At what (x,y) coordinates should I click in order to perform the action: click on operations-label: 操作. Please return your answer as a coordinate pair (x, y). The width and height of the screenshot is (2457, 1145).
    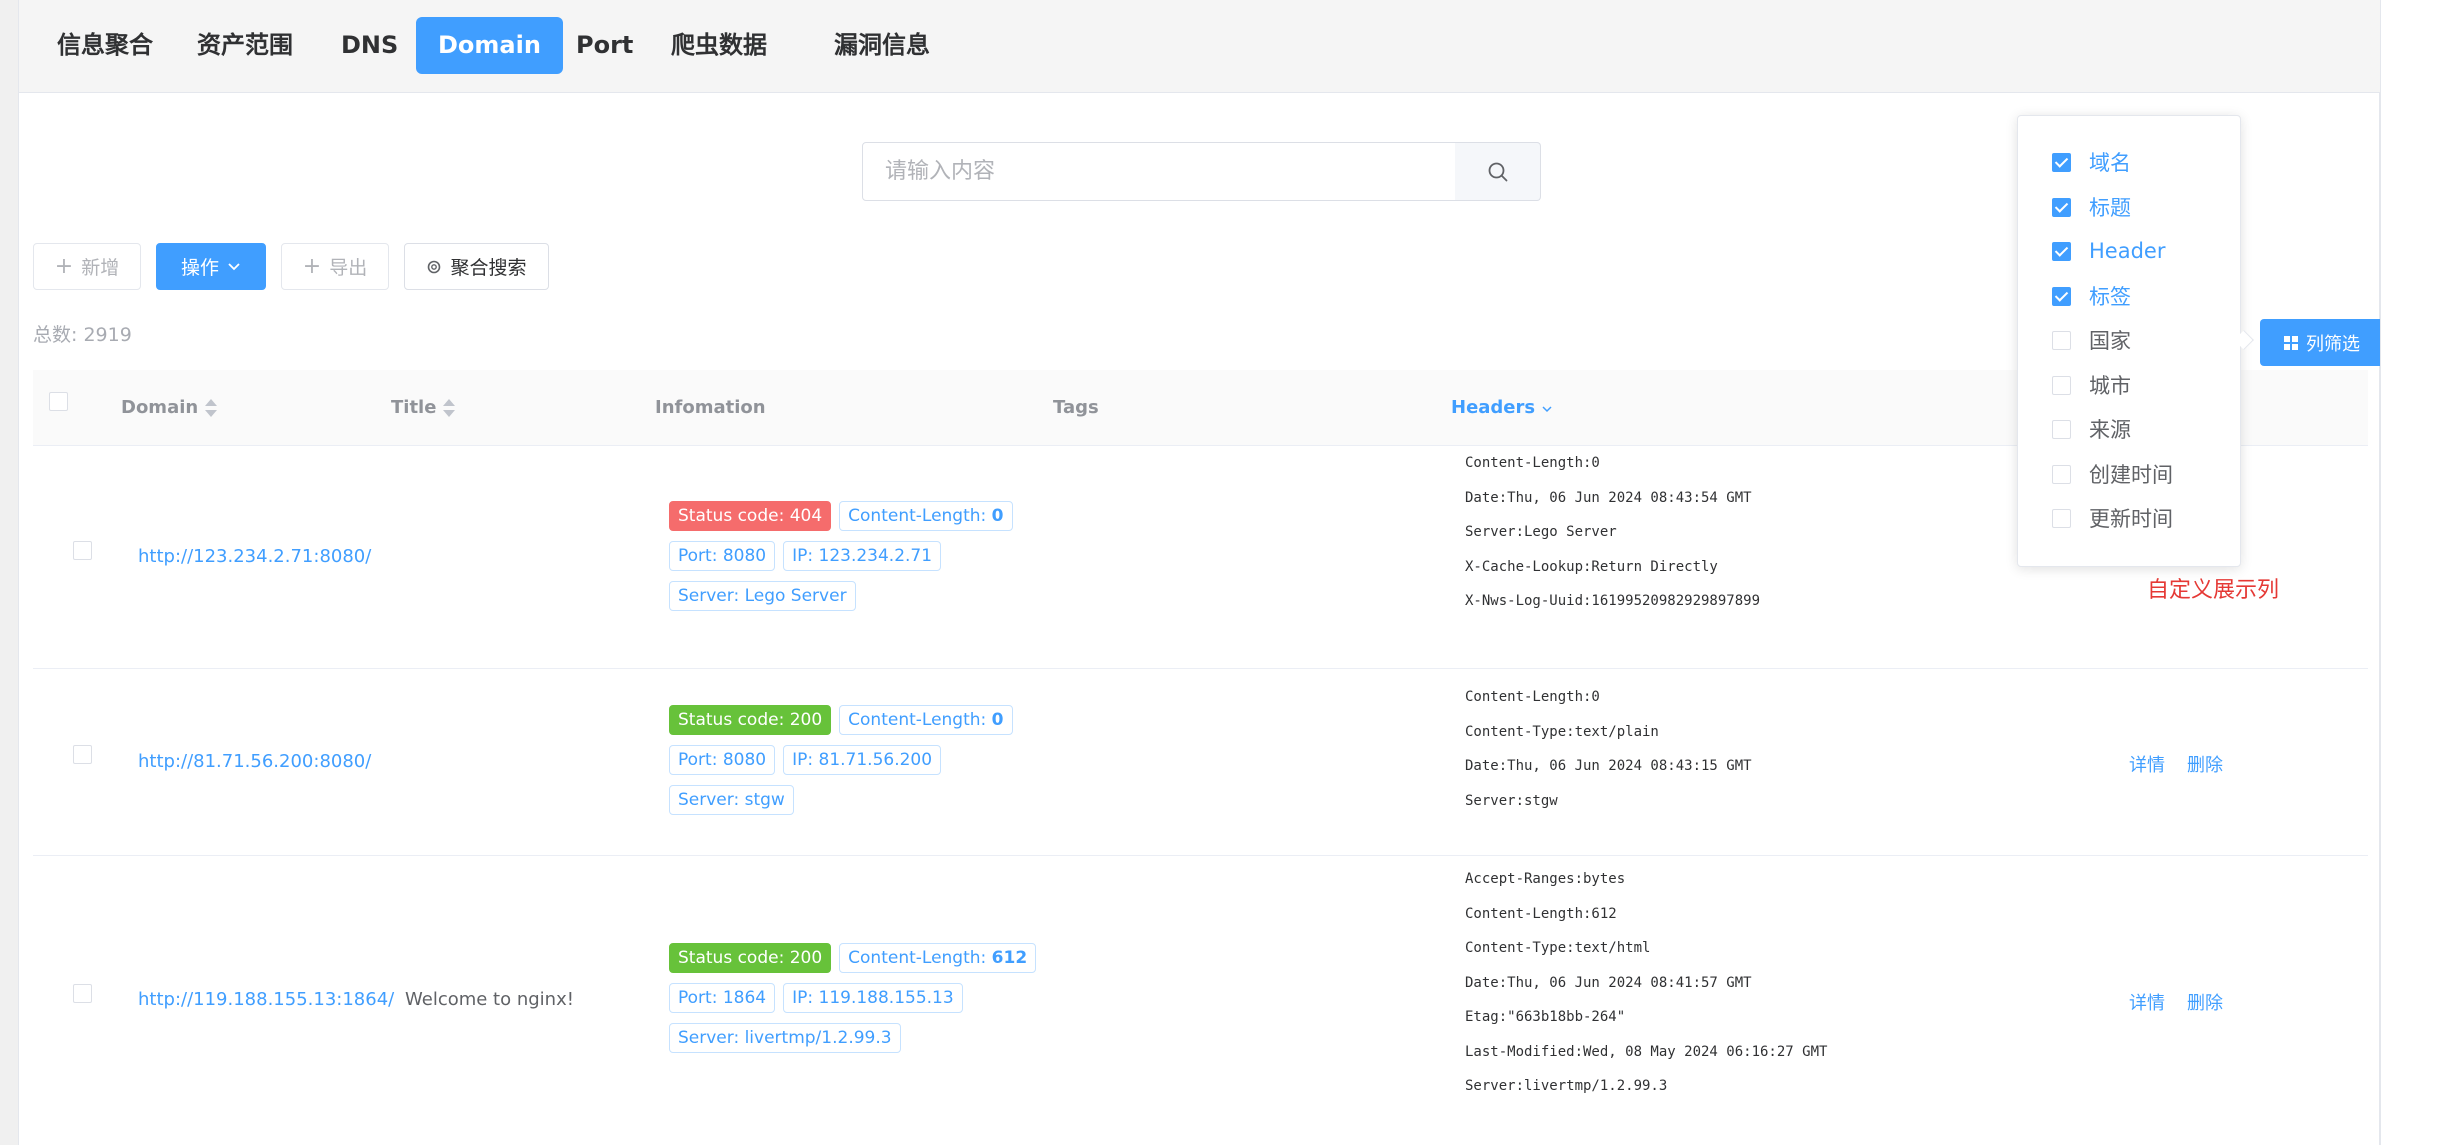
    Looking at the image, I should click on (199, 268).